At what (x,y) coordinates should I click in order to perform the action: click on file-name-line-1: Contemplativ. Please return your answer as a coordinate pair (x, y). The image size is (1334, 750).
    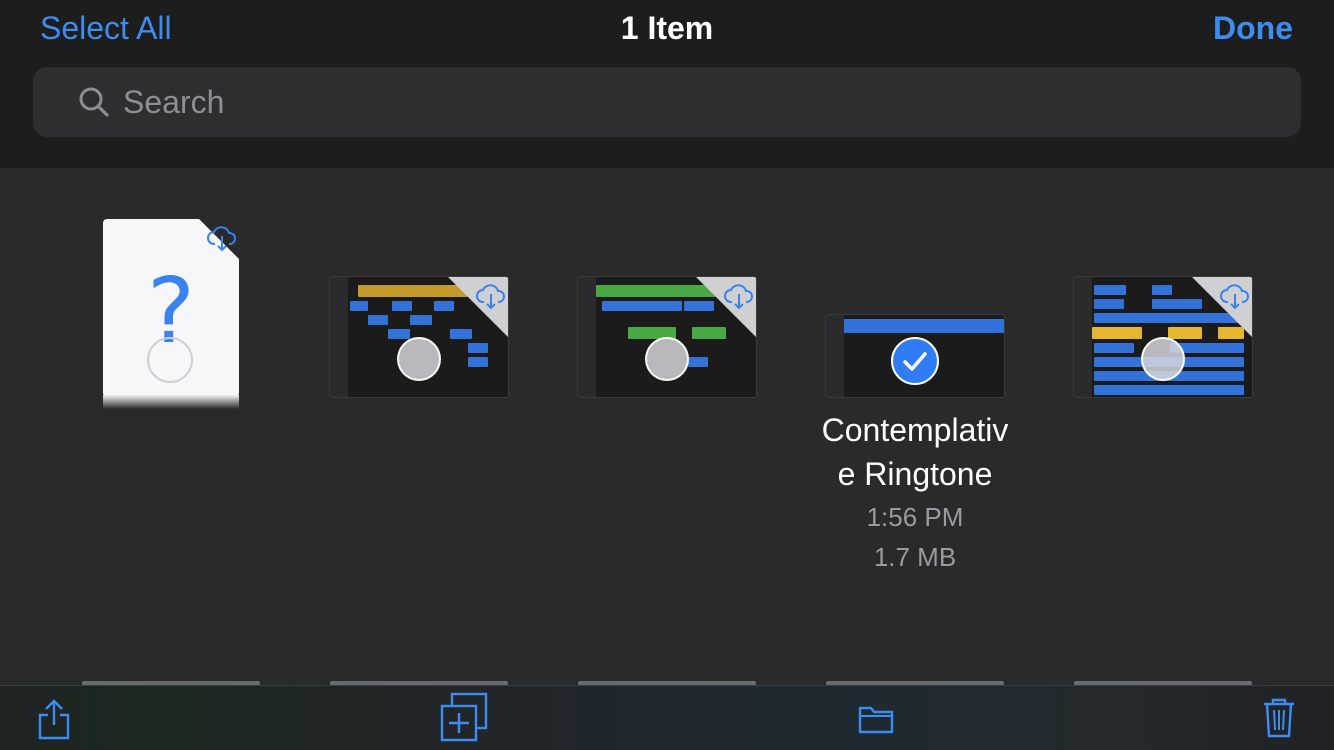
    Looking at the image, I should click on (915, 430).